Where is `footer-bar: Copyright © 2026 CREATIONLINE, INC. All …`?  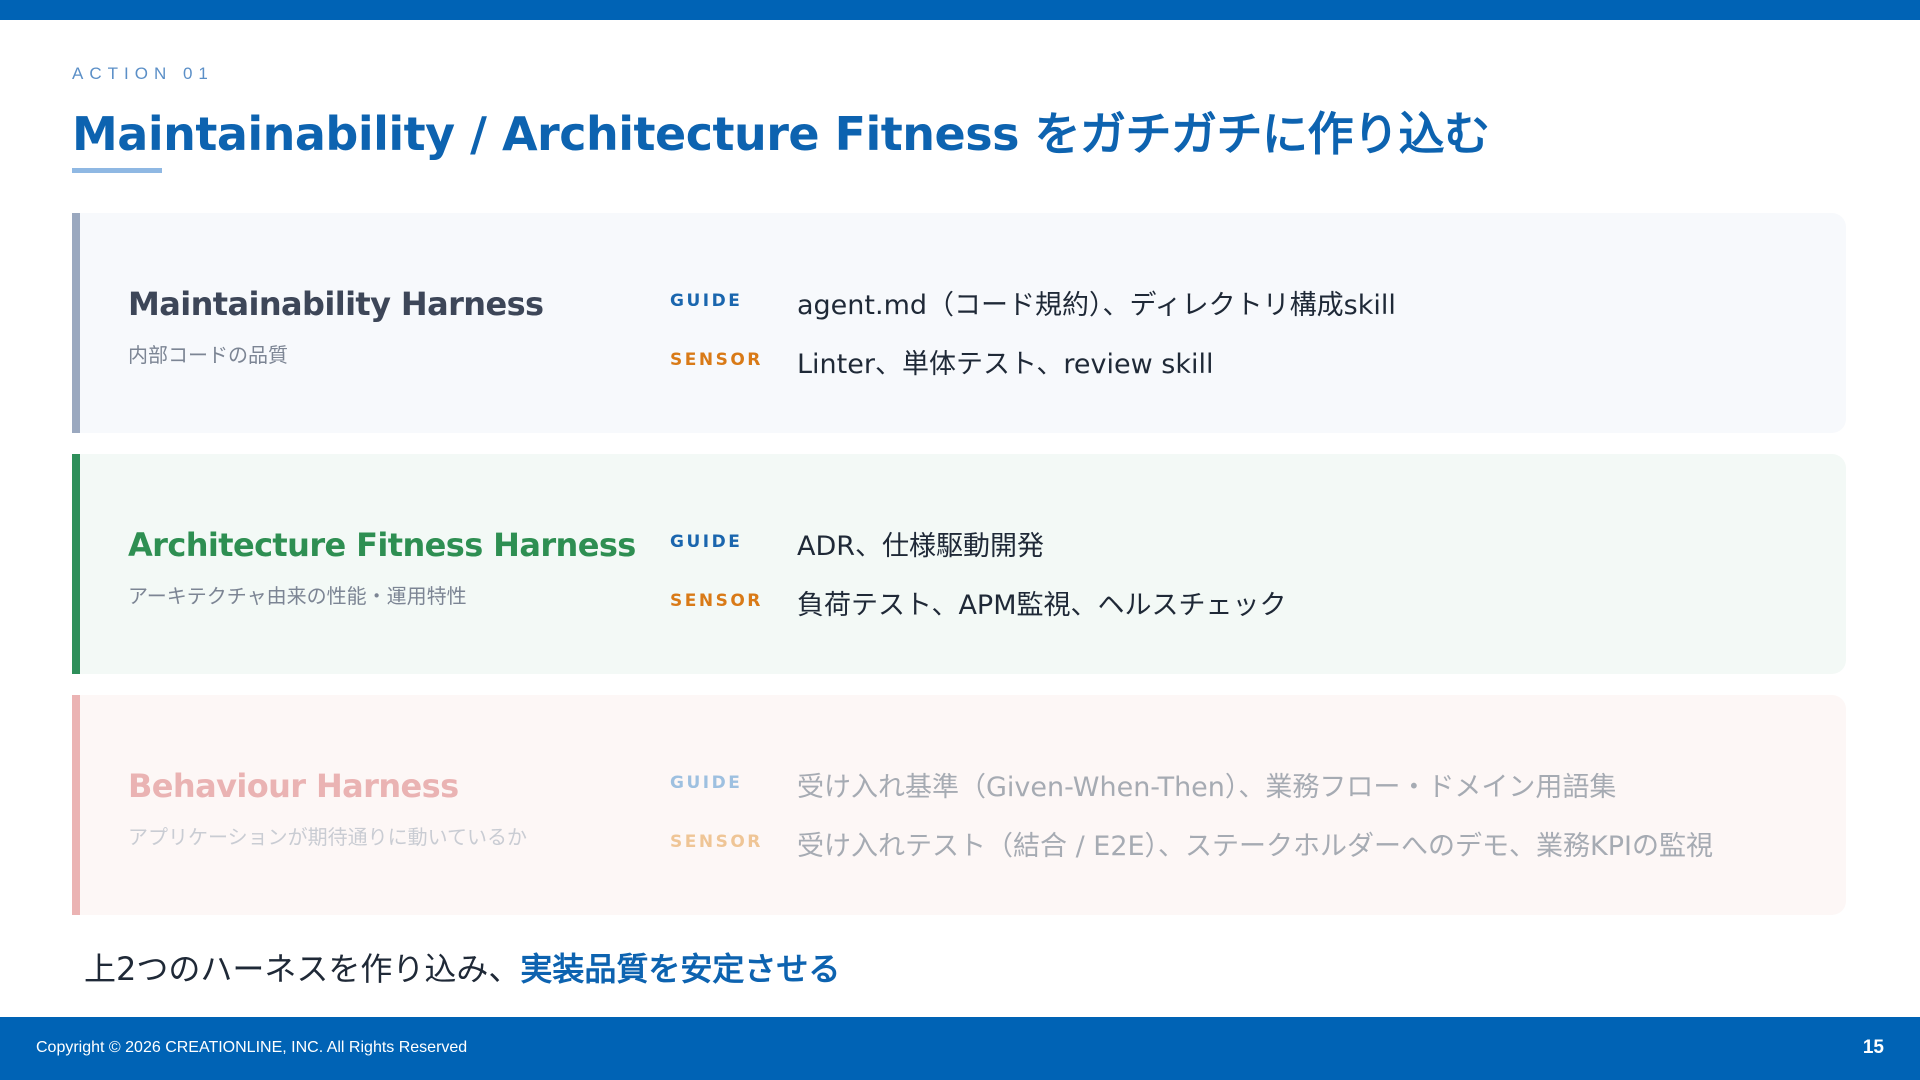 footer-bar: Copyright © 2026 CREATIONLINE, INC. All … is located at coordinates (960, 1048).